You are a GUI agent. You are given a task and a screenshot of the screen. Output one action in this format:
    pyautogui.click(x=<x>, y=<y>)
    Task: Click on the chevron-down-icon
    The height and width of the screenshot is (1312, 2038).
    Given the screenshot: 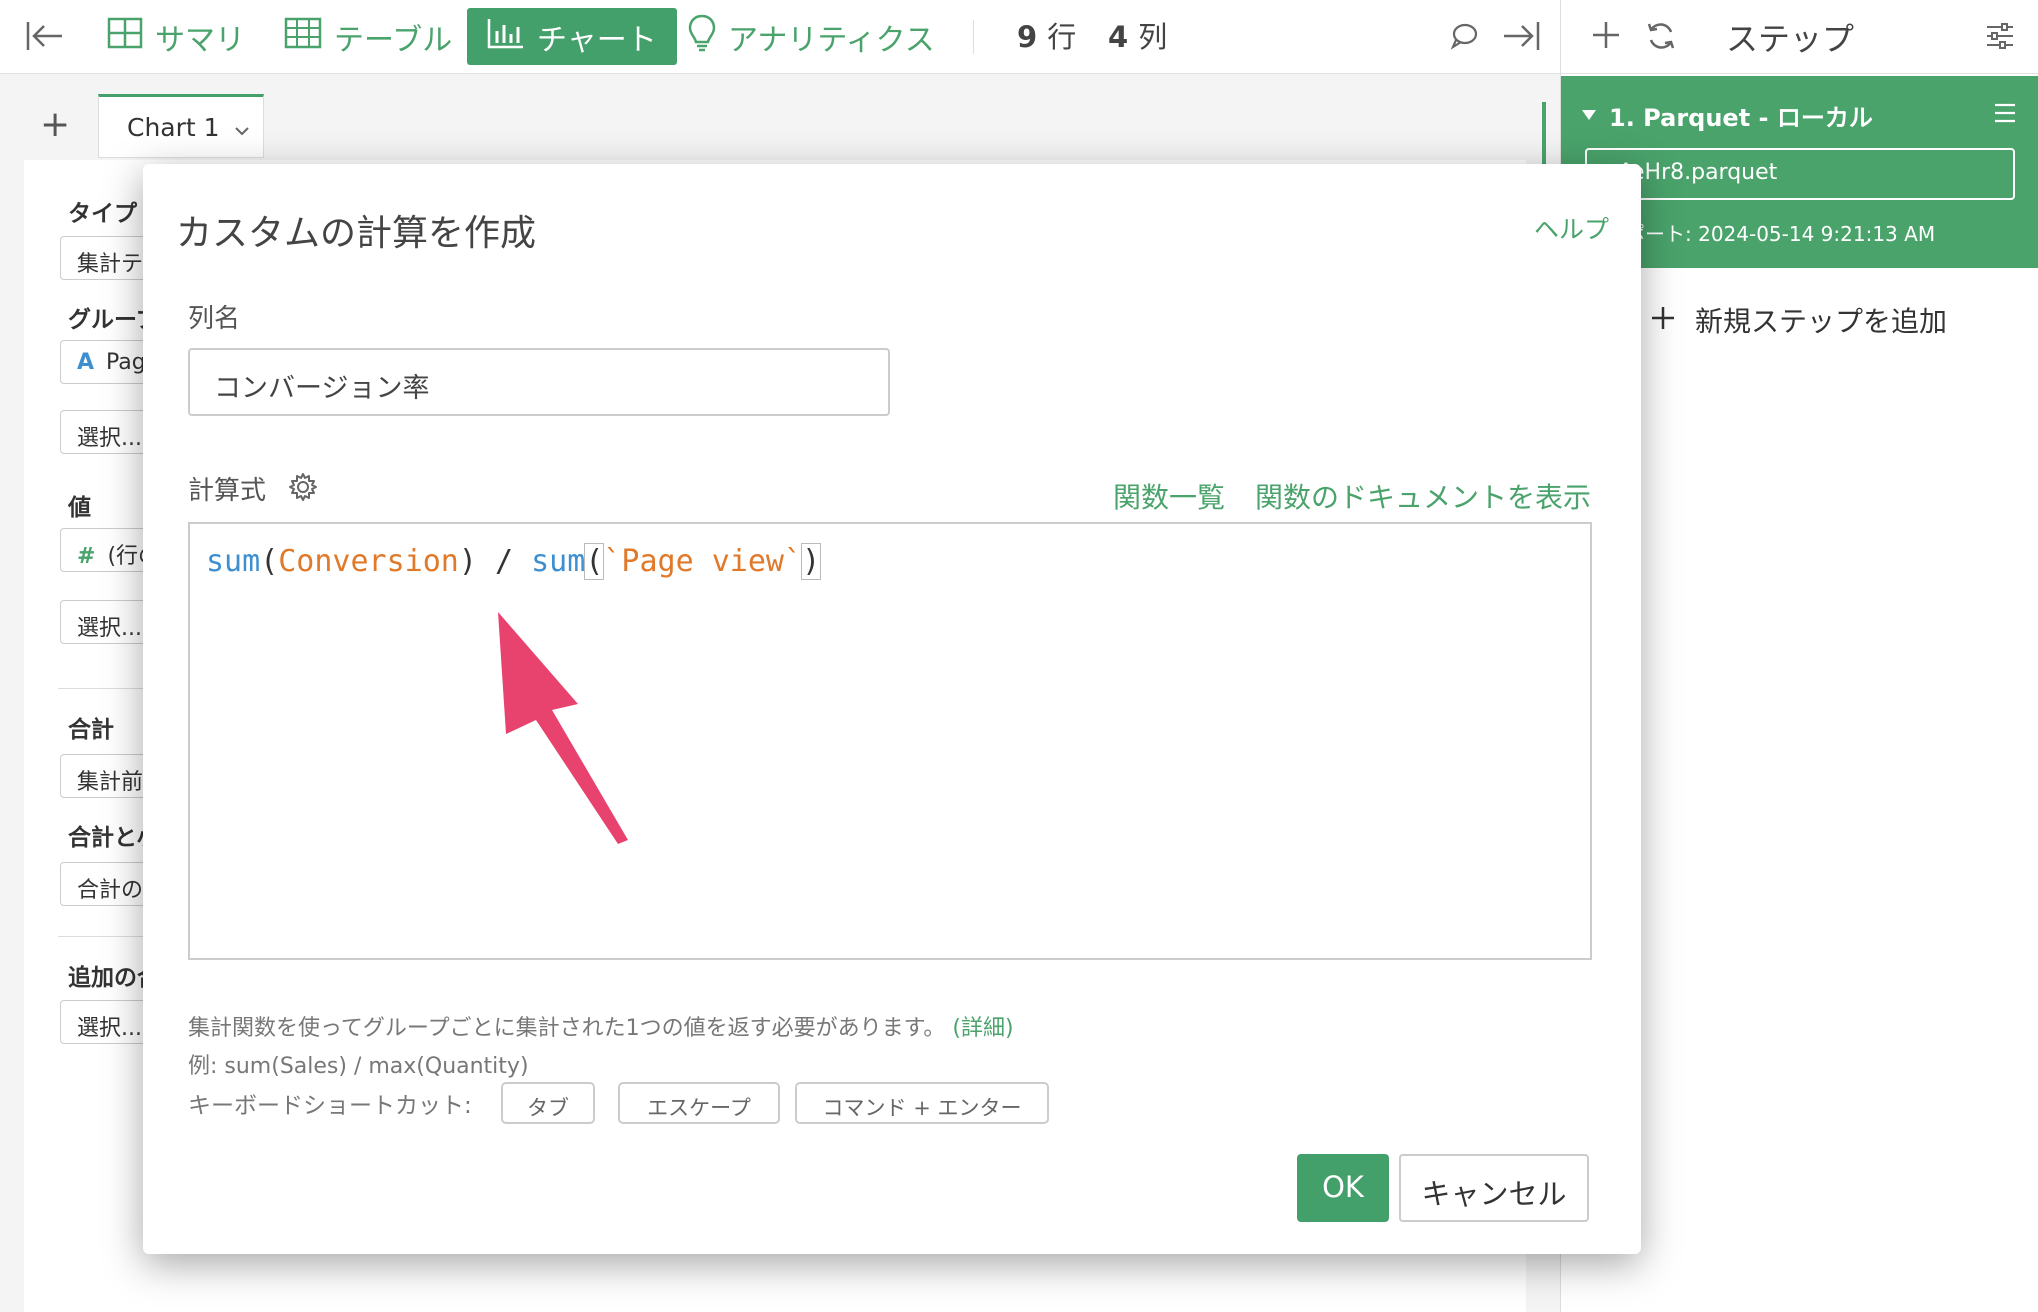 What is the action you would take?
    pyautogui.click(x=242, y=127)
    